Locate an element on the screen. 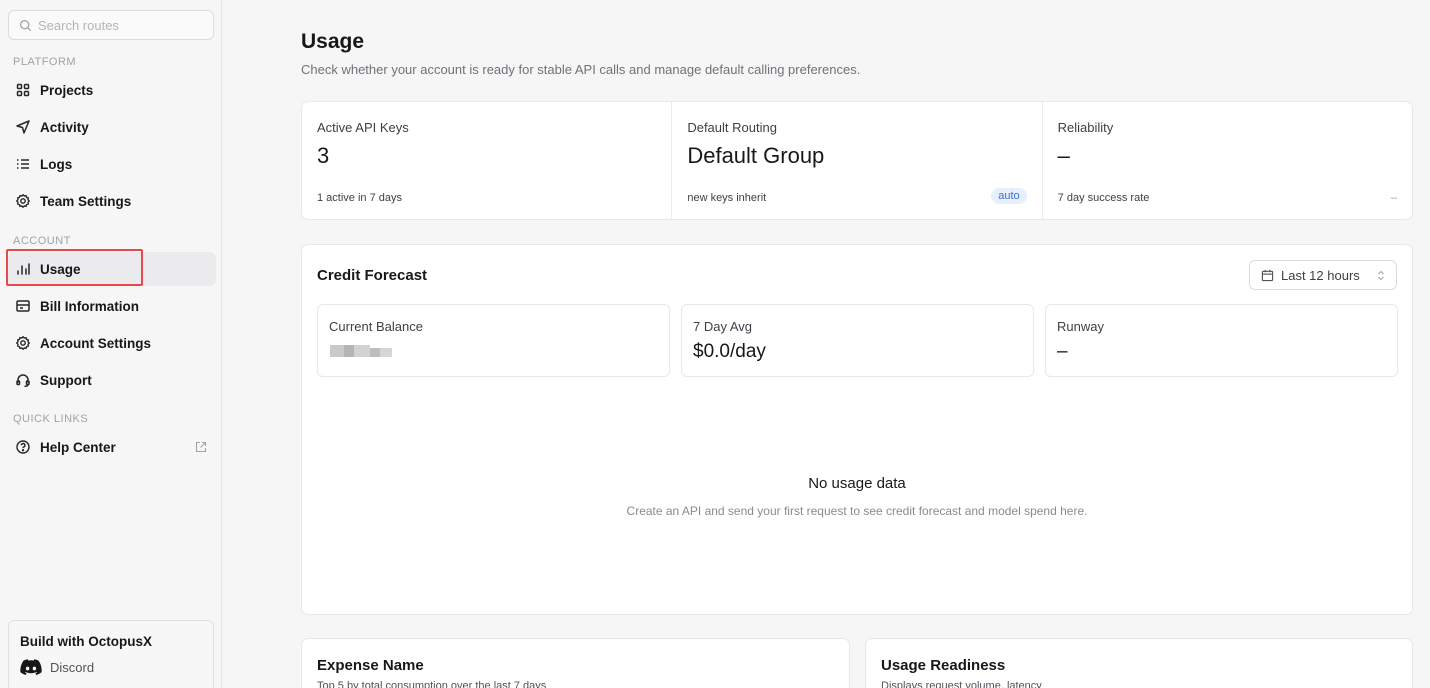 This screenshot has height=688, width=1430. runway-card: Runway – is located at coordinates (1221, 340).